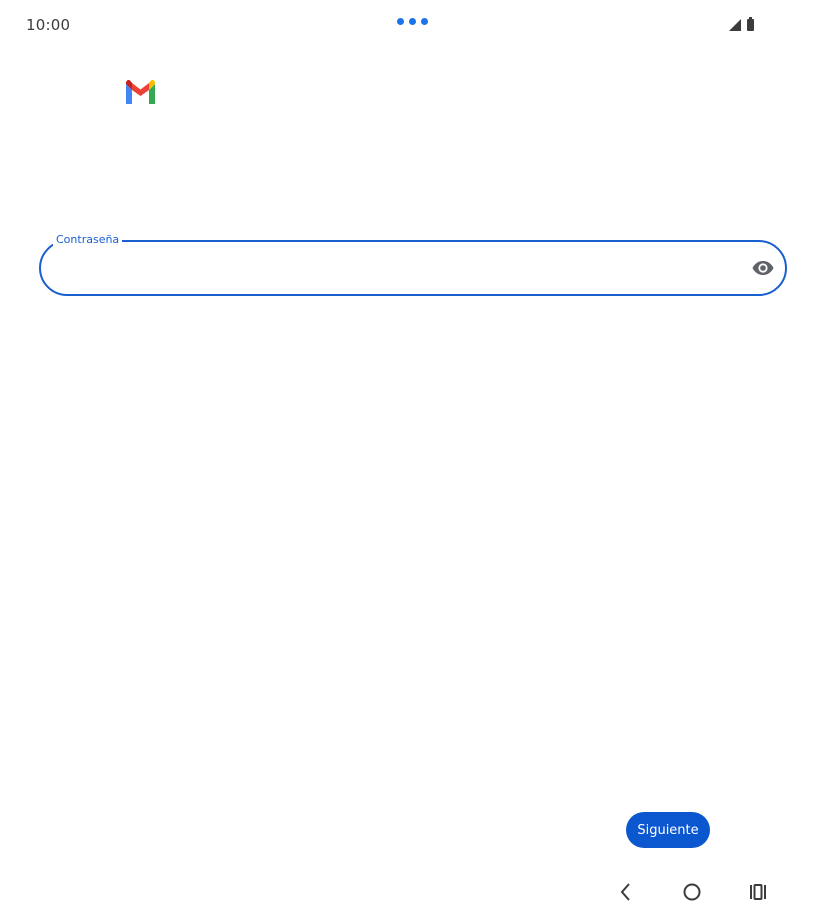  I want to click on back-chevron-icon, so click(626, 892).